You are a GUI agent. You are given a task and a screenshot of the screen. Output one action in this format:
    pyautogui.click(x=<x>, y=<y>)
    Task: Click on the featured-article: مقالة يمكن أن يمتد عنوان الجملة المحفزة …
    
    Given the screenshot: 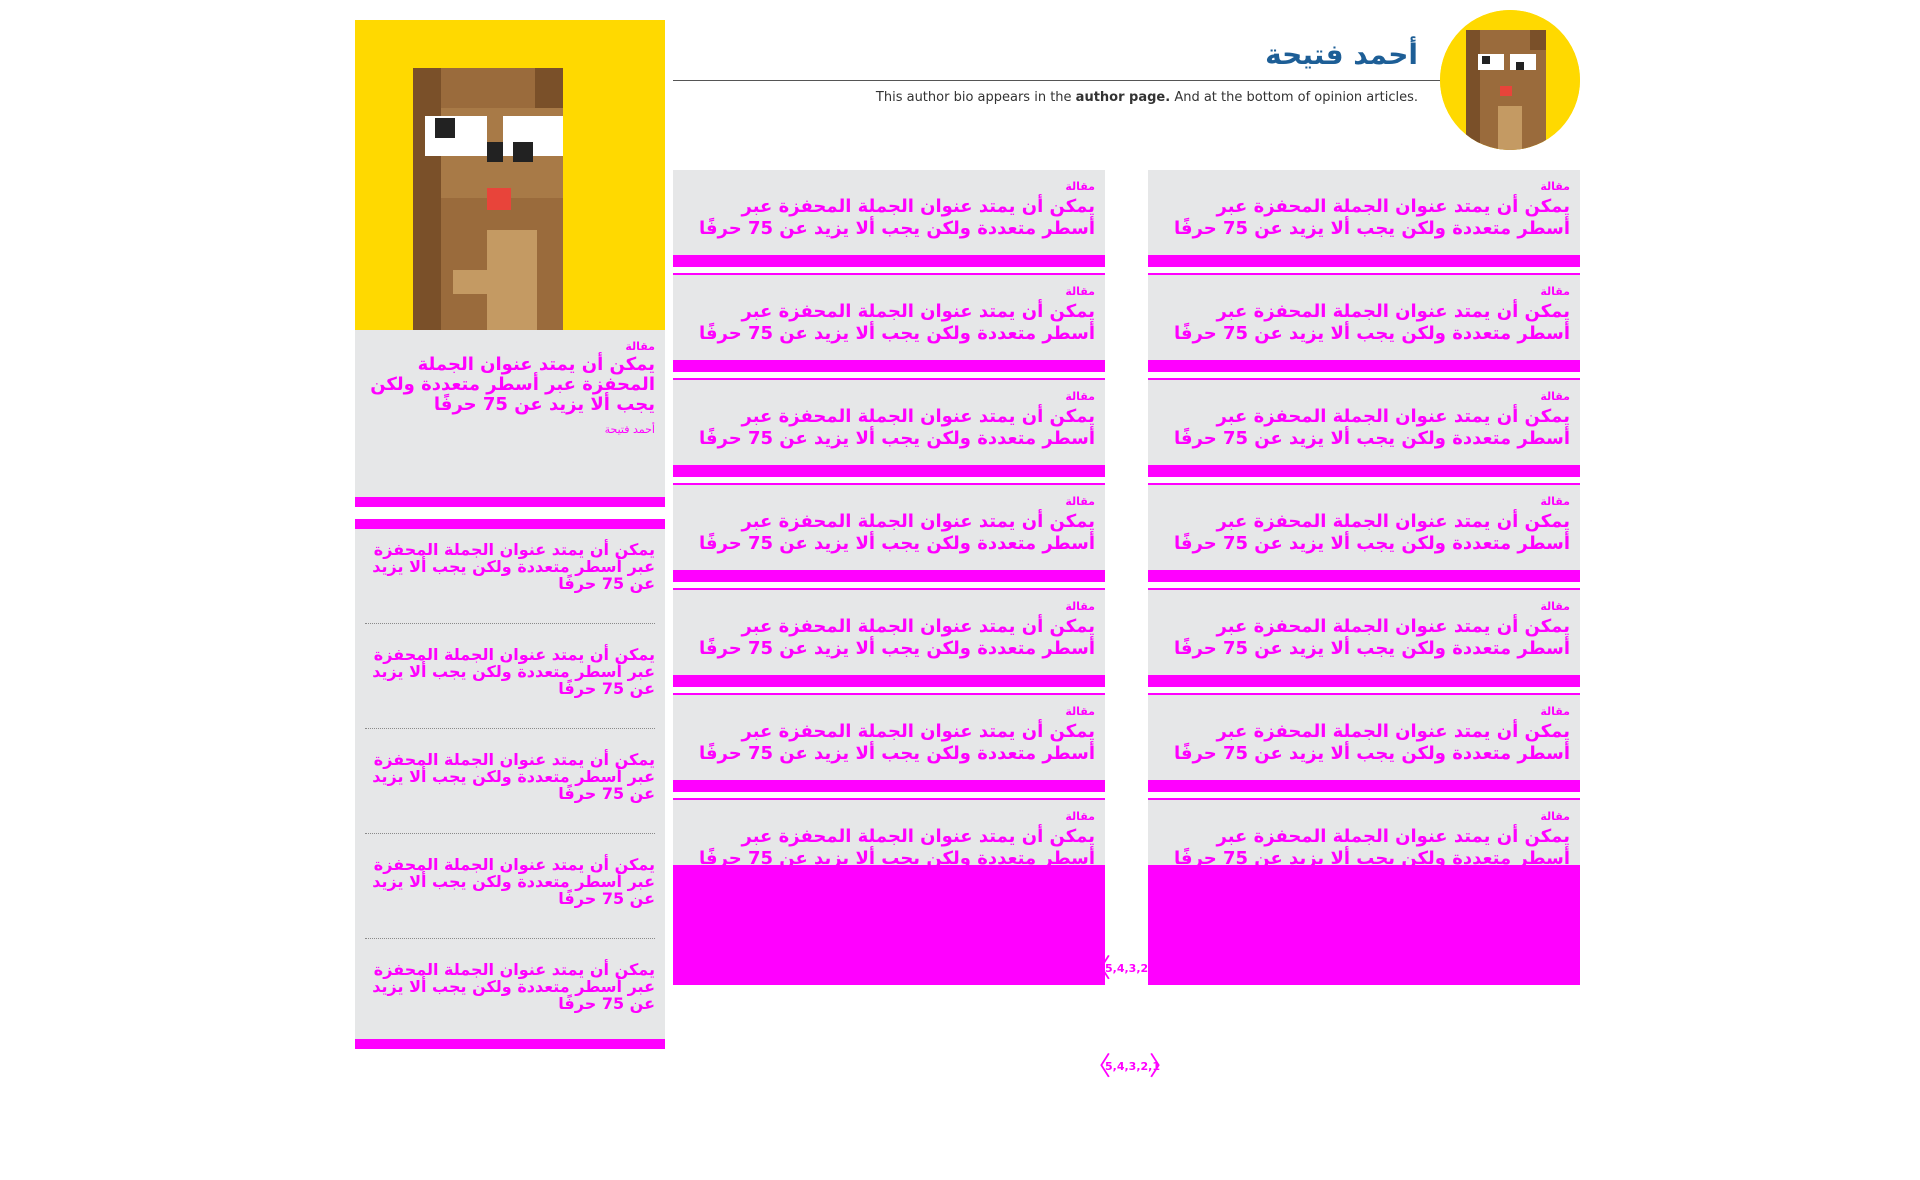 What is the action you would take?
    pyautogui.click(x=510, y=413)
    